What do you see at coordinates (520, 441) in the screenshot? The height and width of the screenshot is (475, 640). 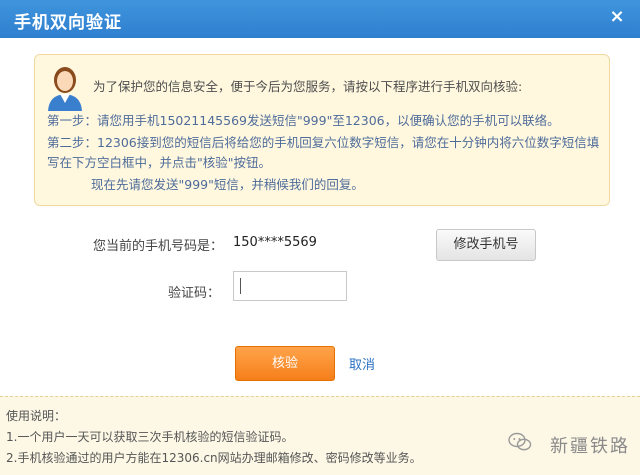 I see `wechat-icon` at bounding box center [520, 441].